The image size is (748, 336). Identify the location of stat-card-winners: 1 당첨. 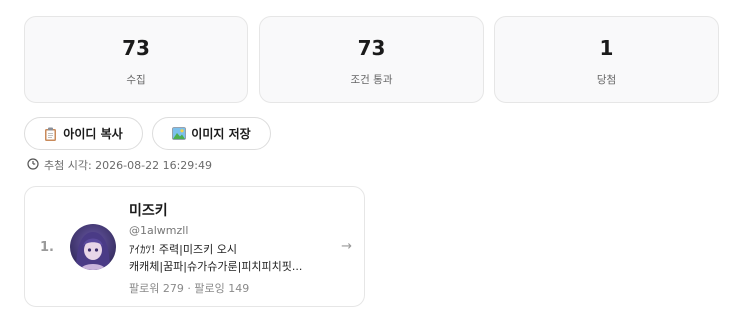
(606, 59).